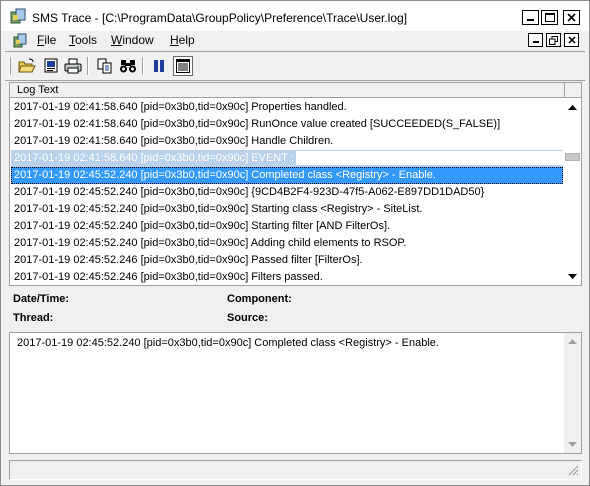  What do you see at coordinates (41, 299) in the screenshot?
I see `datetime-label: Date/Time:` at bounding box center [41, 299].